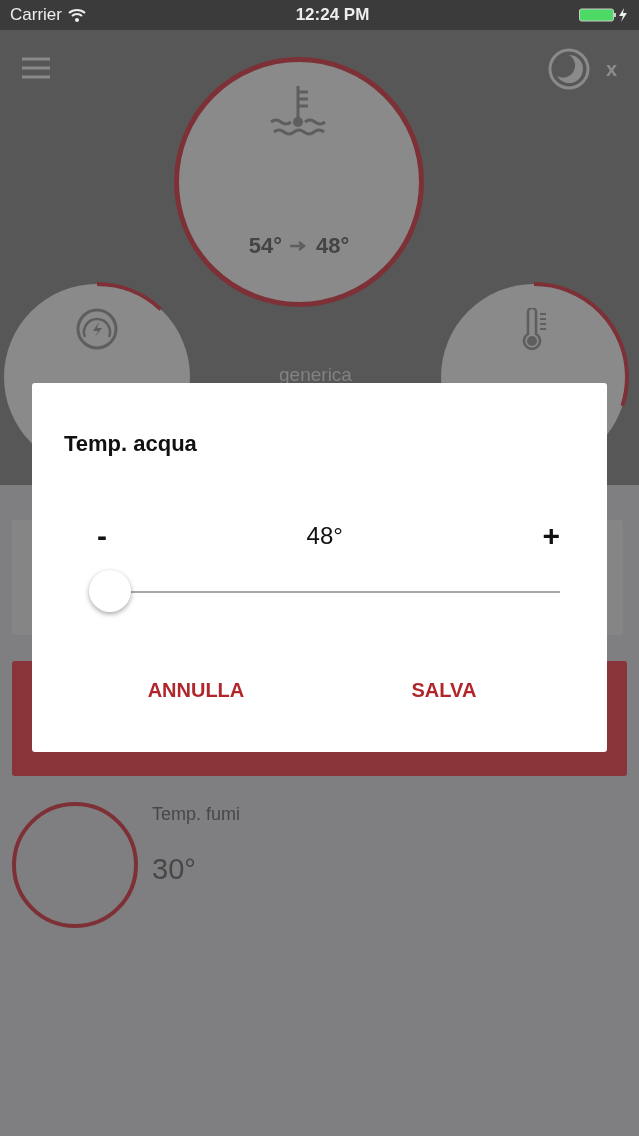  What do you see at coordinates (265, 246) in the screenshot?
I see `current-temperature: 54°` at bounding box center [265, 246].